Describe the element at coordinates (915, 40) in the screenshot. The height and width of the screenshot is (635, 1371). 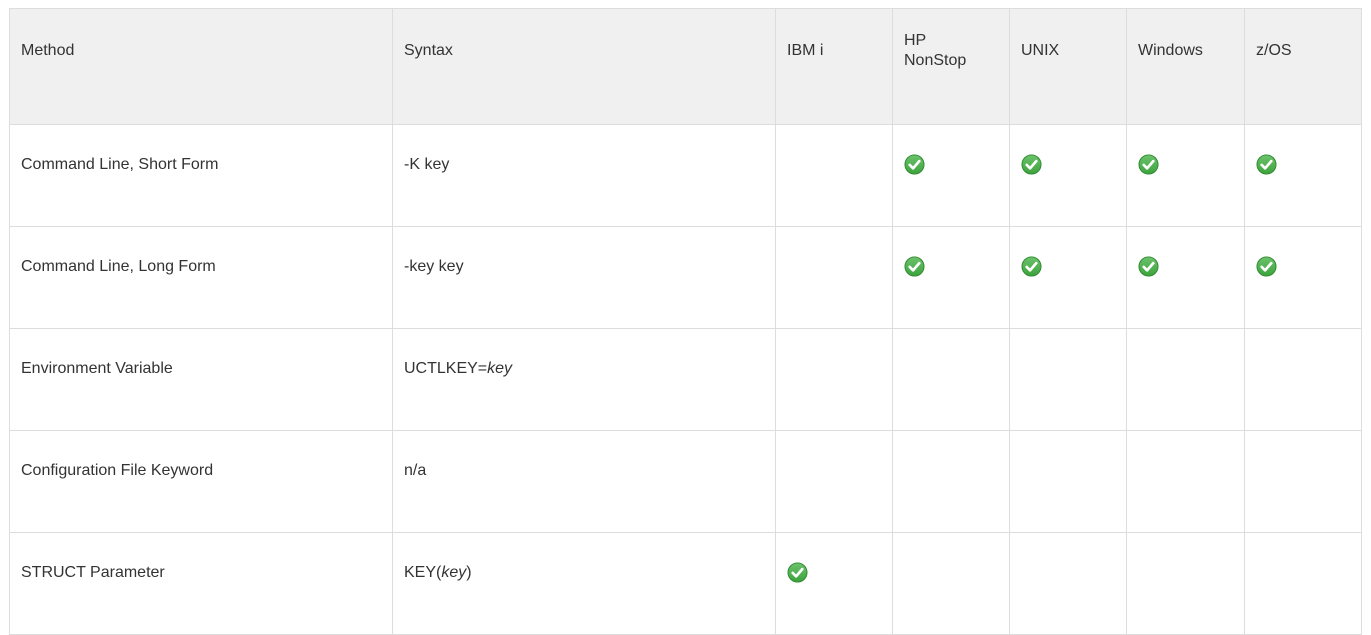
I see `header-hp-line1: HP` at that location.